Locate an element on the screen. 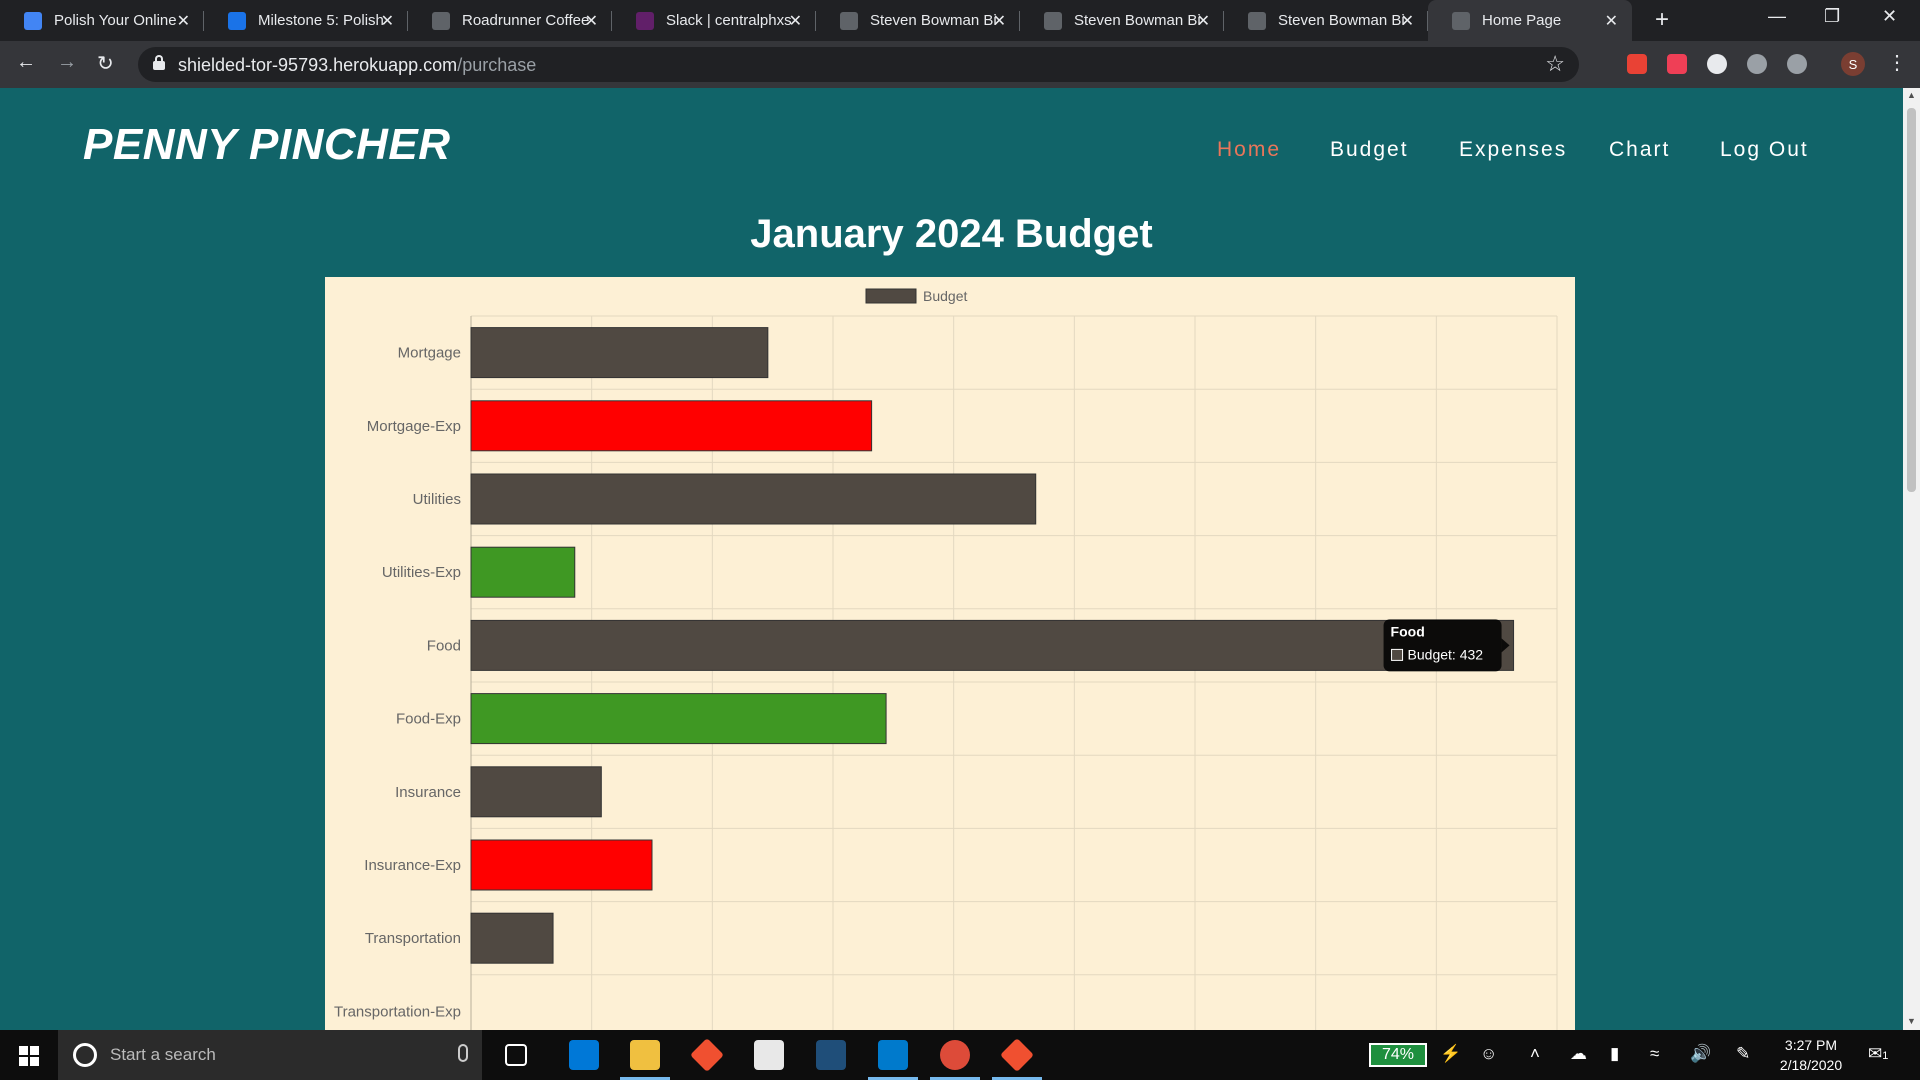  tooltip-title: Food is located at coordinates (1408, 631).